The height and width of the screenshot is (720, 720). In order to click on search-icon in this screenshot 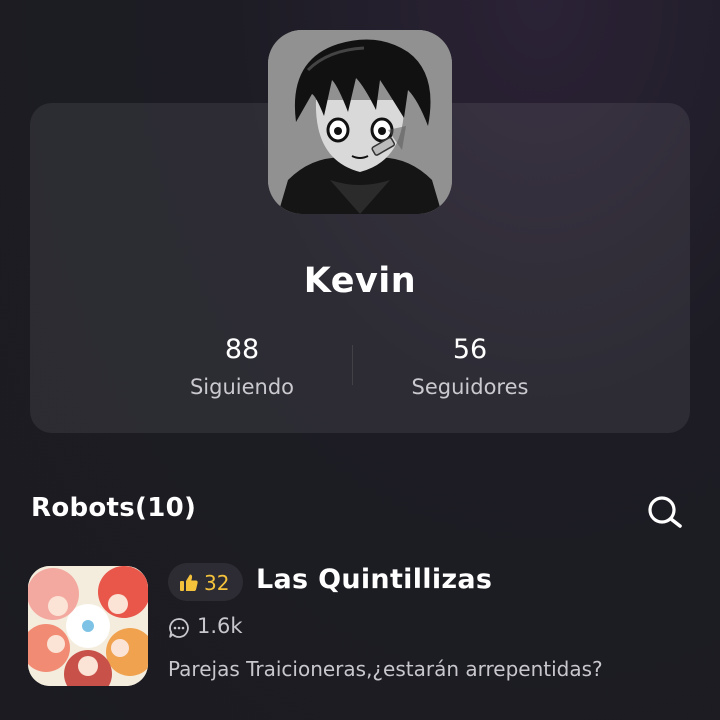, I will do `click(665, 512)`.